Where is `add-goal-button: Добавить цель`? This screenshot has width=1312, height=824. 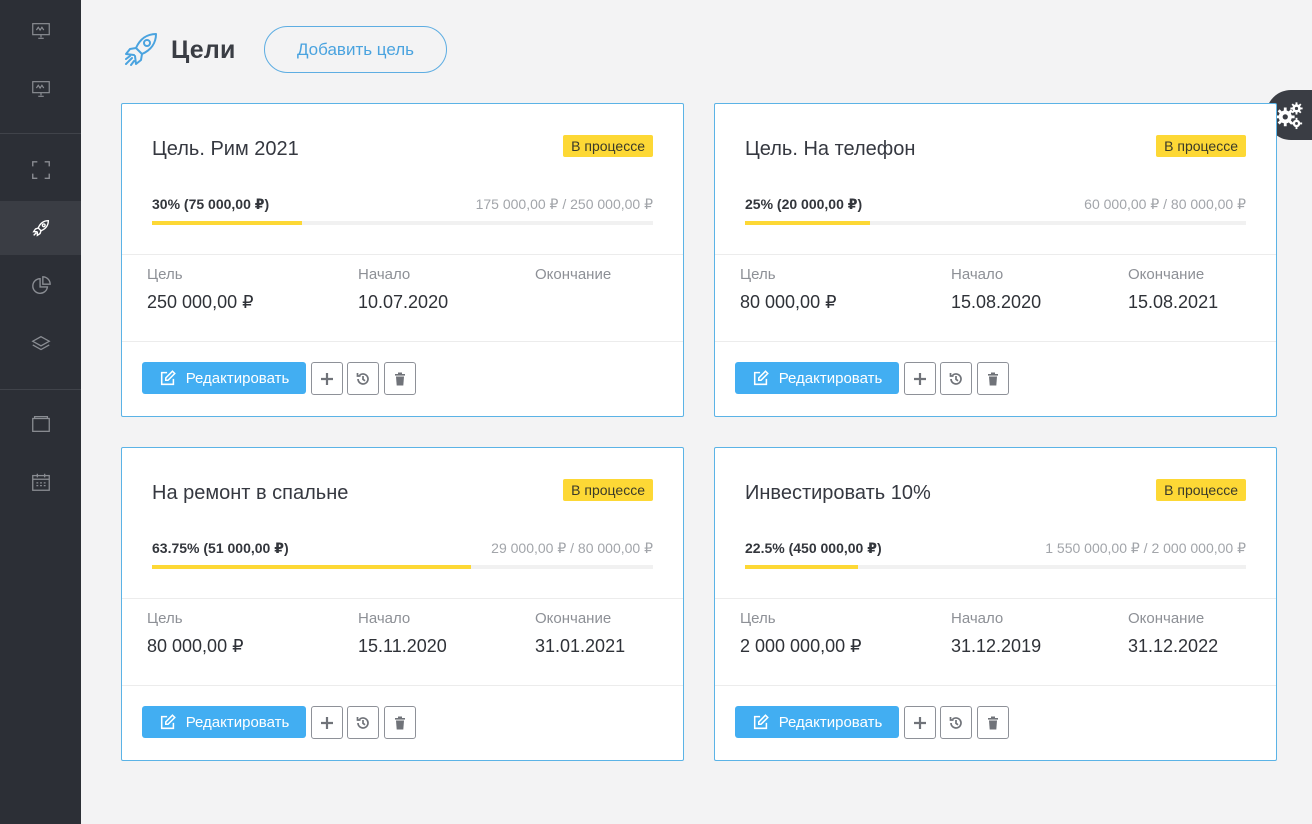
add-goal-button: Добавить цель is located at coordinates (355, 49).